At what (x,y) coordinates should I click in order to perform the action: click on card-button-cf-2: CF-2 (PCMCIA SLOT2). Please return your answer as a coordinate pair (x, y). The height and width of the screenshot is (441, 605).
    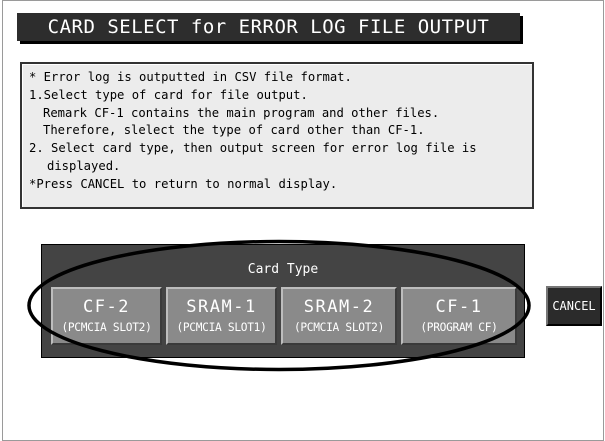
    Looking at the image, I should click on (106, 316).